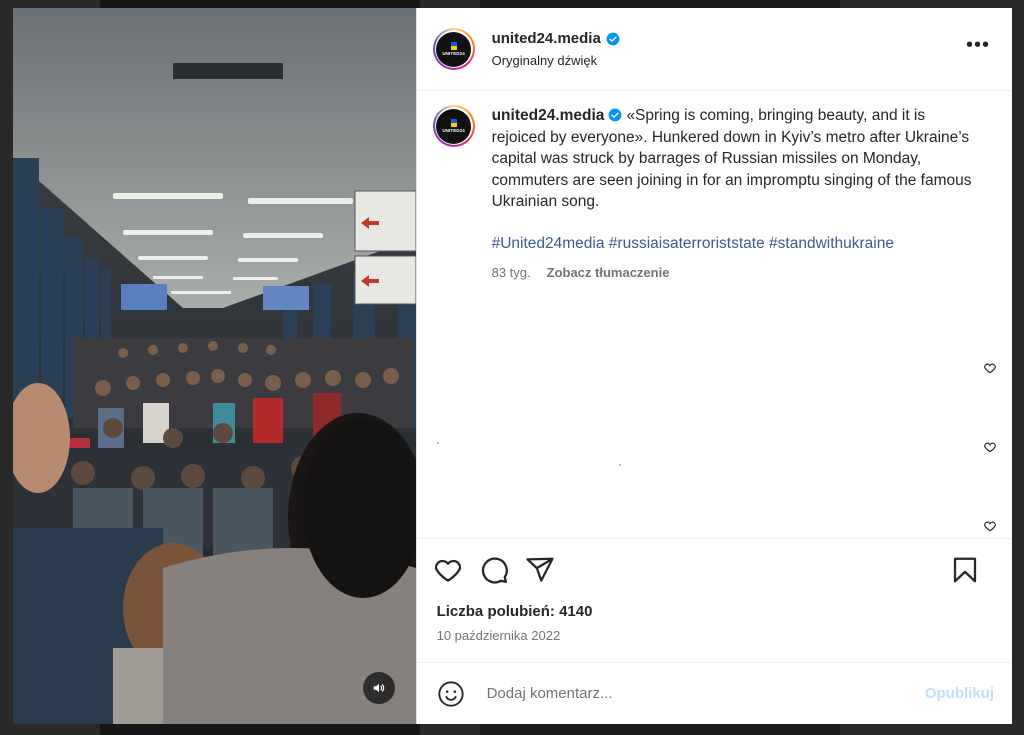 This screenshot has height=735, width=1024. I want to click on publish-button: Opublikuj, so click(959, 693).